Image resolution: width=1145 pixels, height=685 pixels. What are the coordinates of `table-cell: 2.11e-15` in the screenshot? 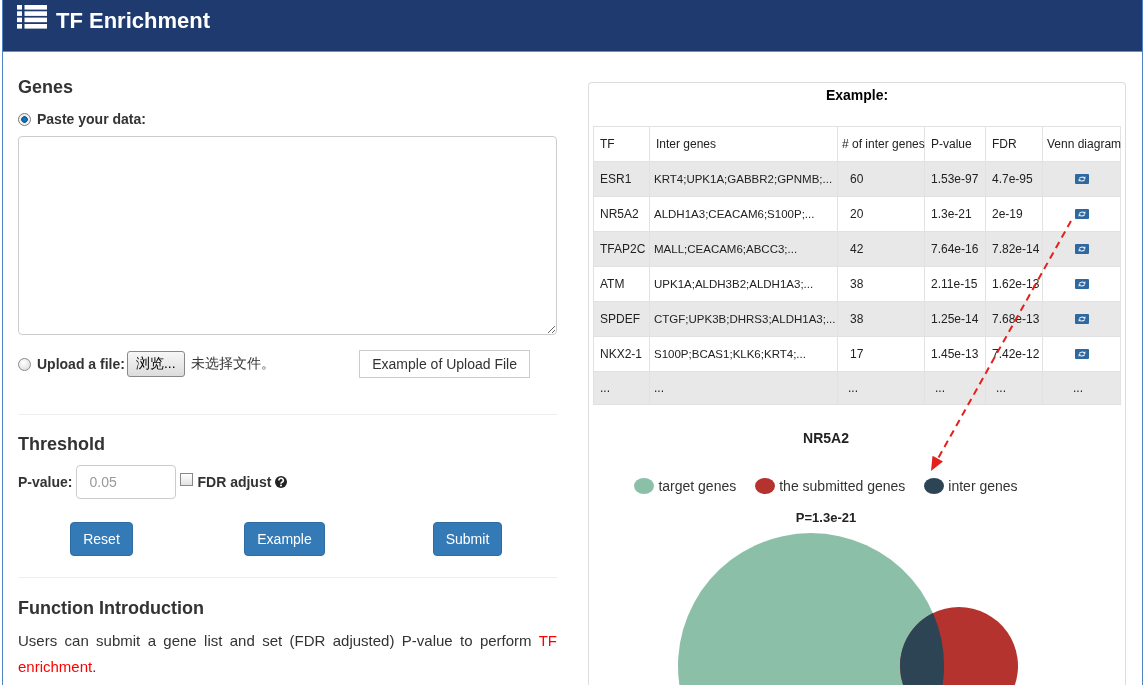 It's located at (955, 284).